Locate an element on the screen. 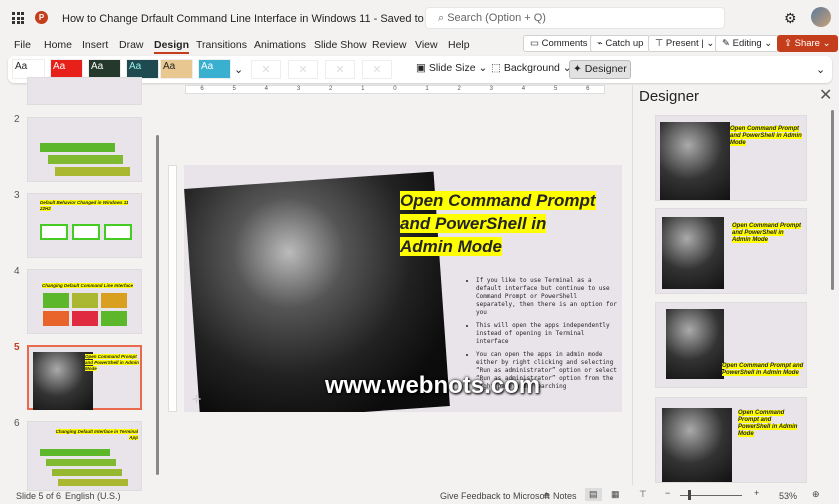  background-button: ⬚ Background ⌄ is located at coordinates (531, 69).